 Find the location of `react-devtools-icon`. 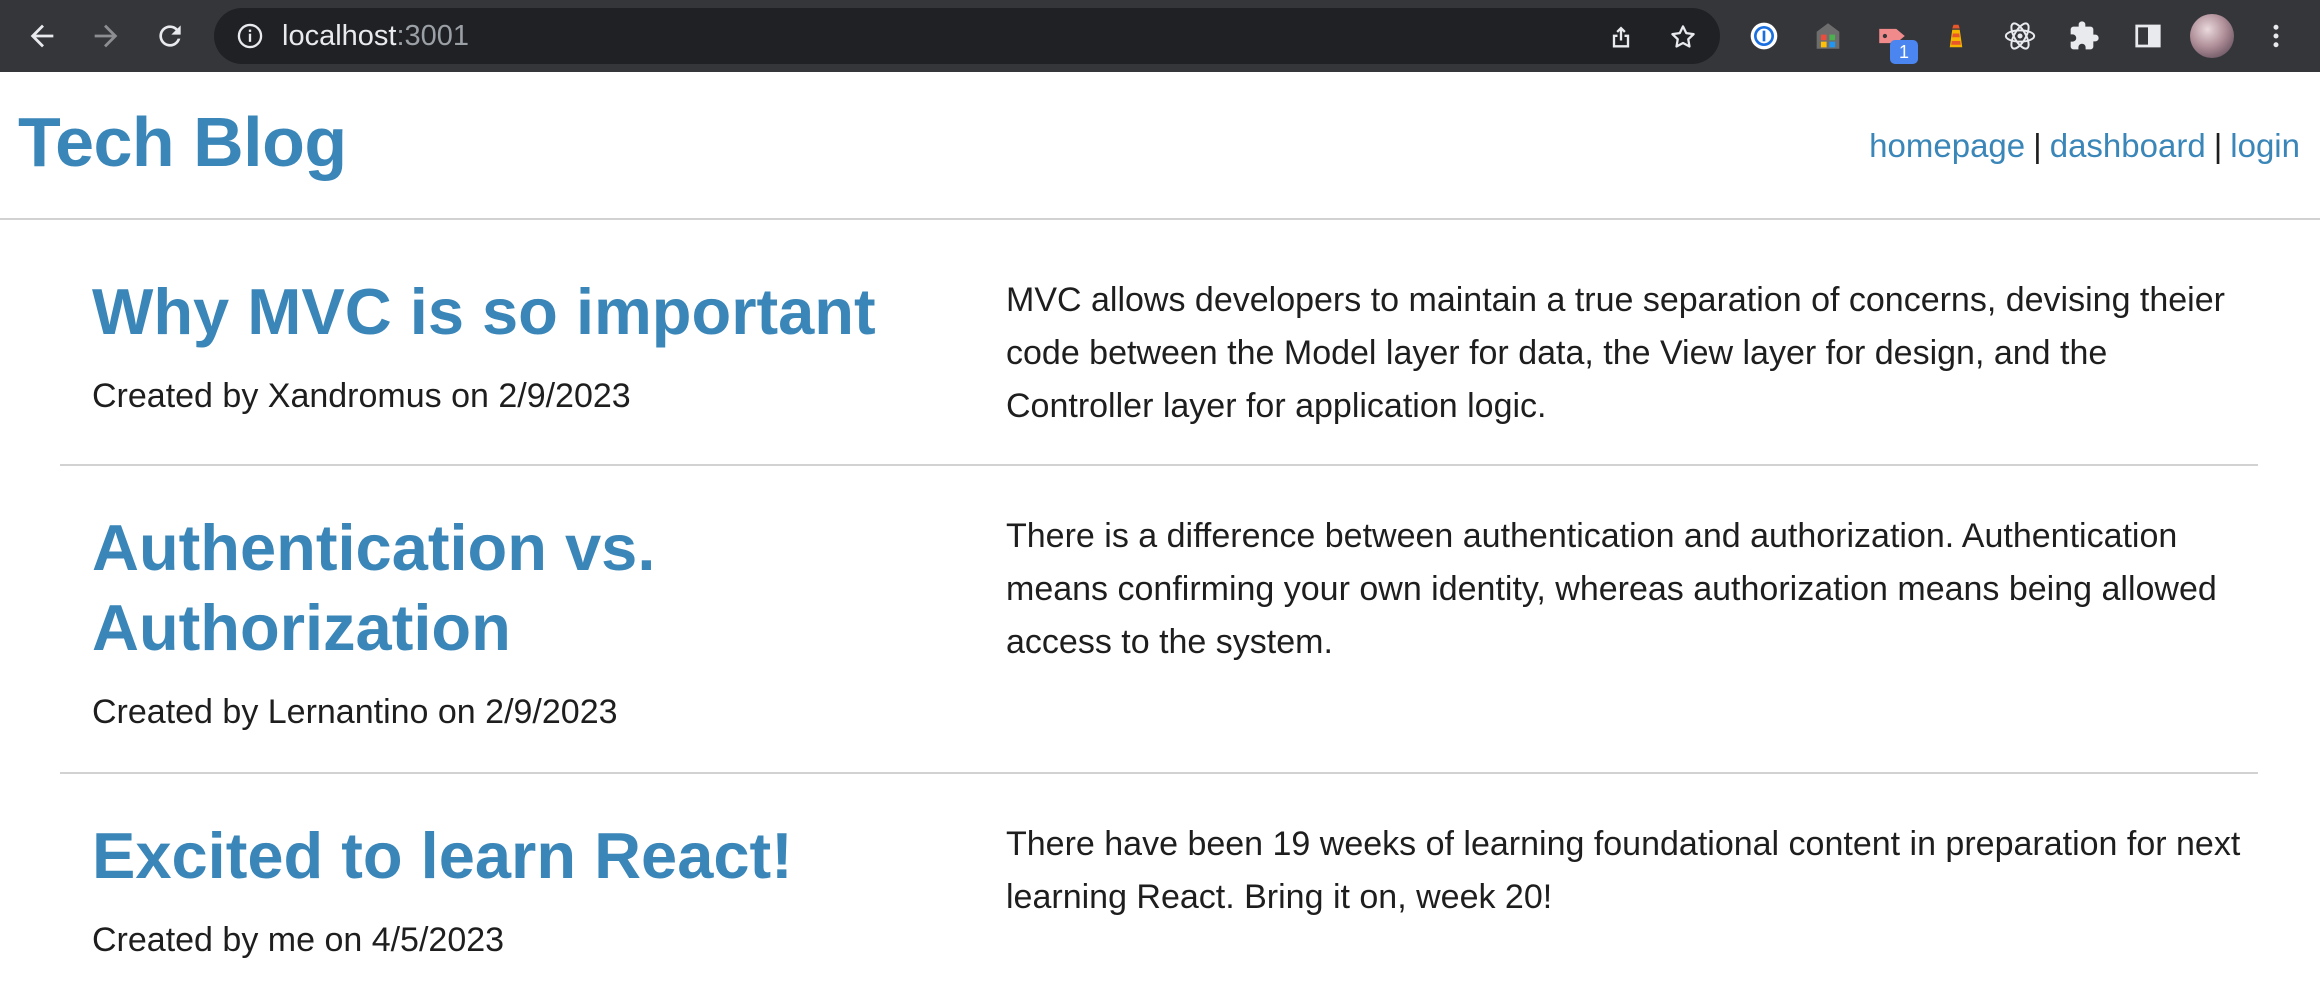

react-devtools-icon is located at coordinates (2020, 36).